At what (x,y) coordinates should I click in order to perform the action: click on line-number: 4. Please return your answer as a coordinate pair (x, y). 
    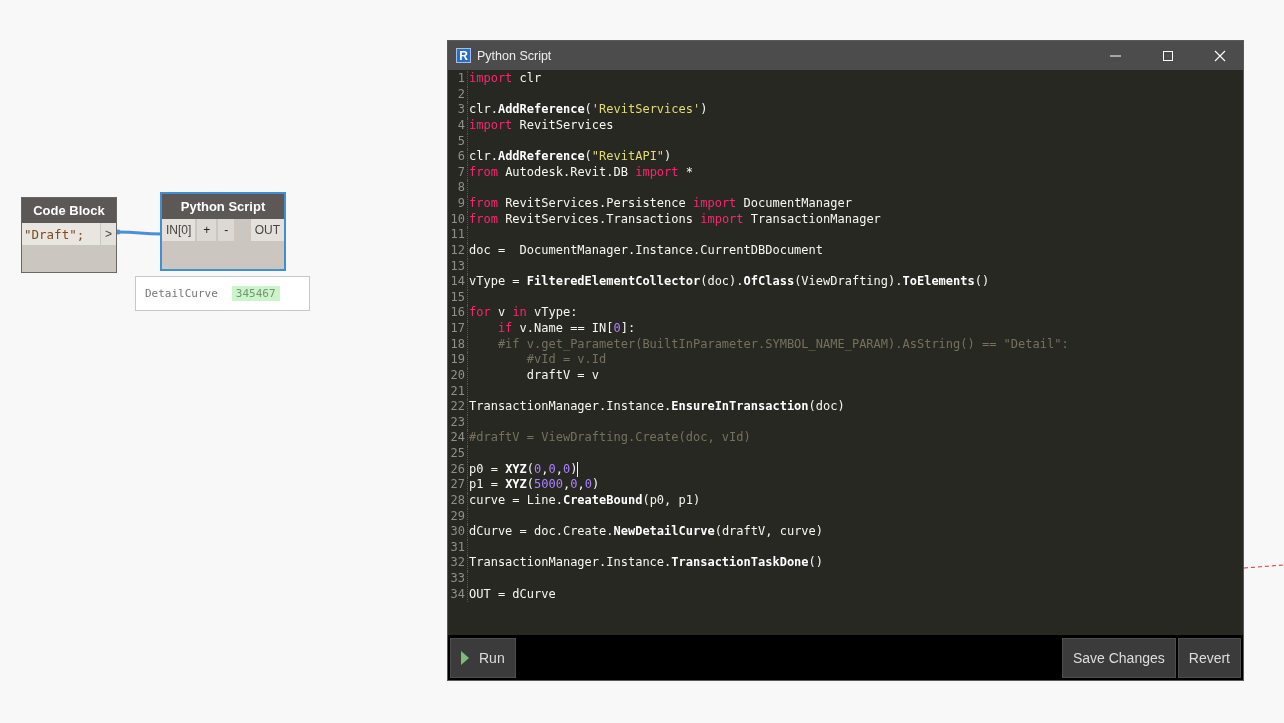
    Looking at the image, I should click on (458, 125).